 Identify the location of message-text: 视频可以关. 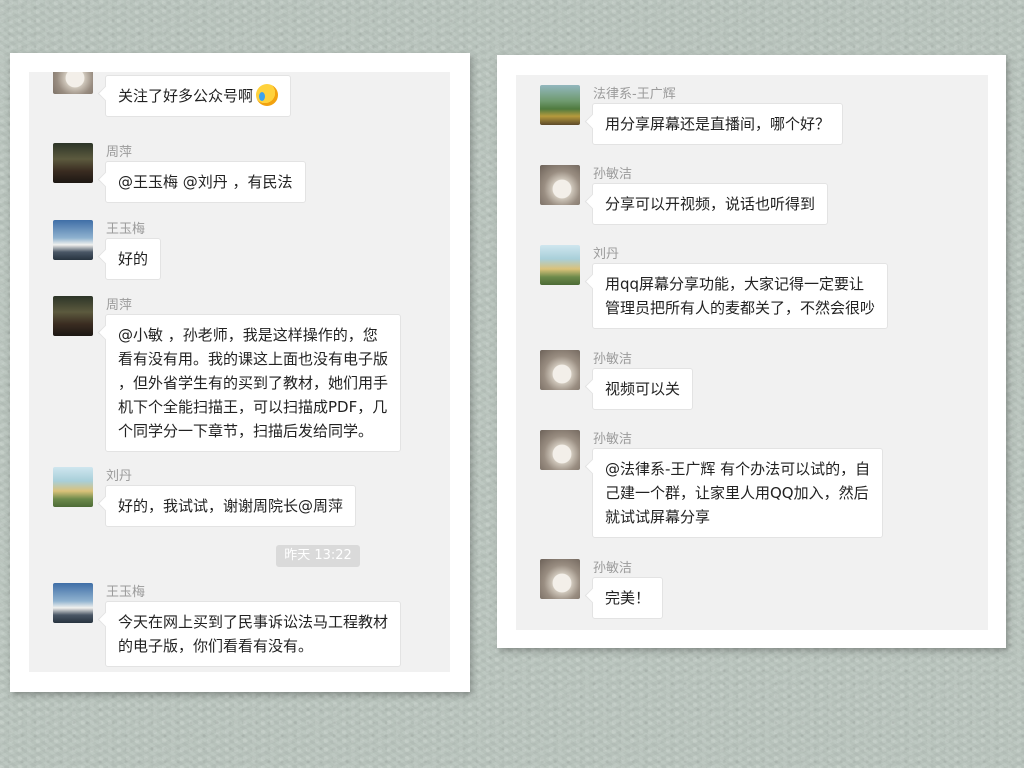
(643, 389).